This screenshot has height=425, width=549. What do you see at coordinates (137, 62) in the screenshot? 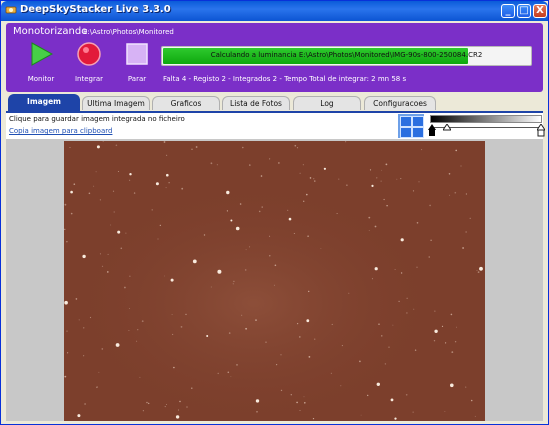
I see `stop-button: Parar` at bounding box center [137, 62].